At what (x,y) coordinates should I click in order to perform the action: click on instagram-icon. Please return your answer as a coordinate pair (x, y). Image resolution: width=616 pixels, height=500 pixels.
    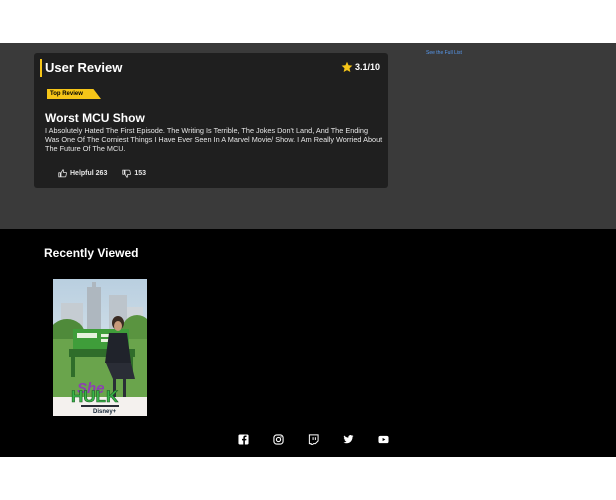
    Looking at the image, I should click on (278, 439).